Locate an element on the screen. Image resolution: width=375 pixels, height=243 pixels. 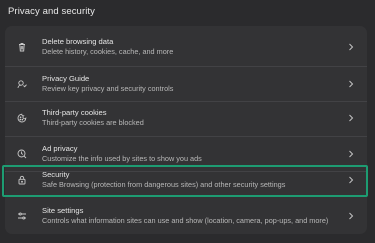
section-title: Privacy and security is located at coordinates (52, 11).